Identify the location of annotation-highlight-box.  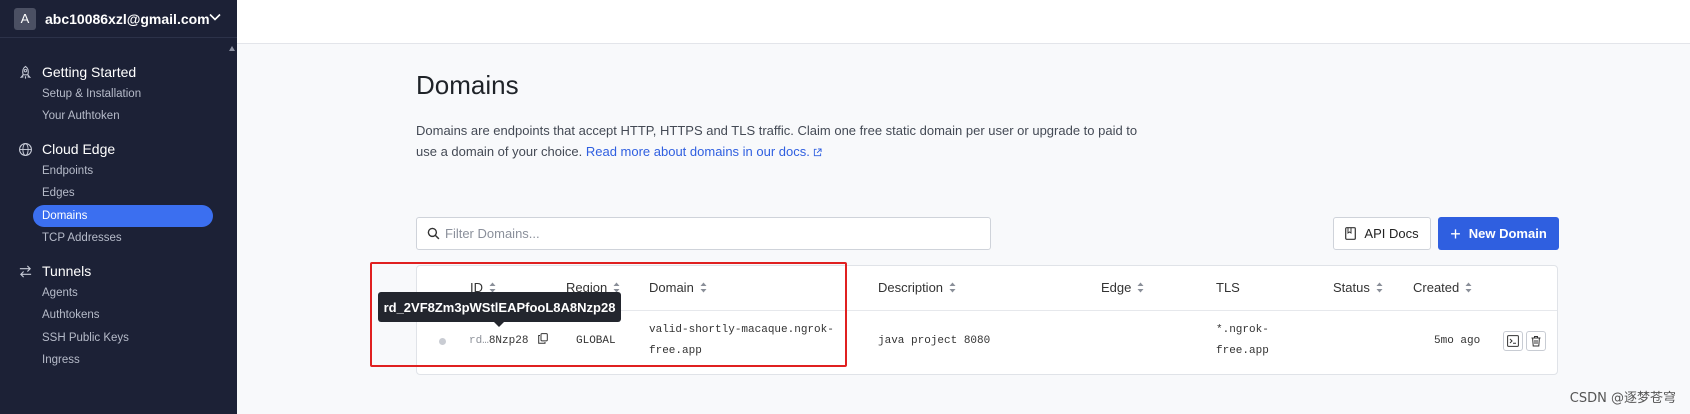
(608, 314).